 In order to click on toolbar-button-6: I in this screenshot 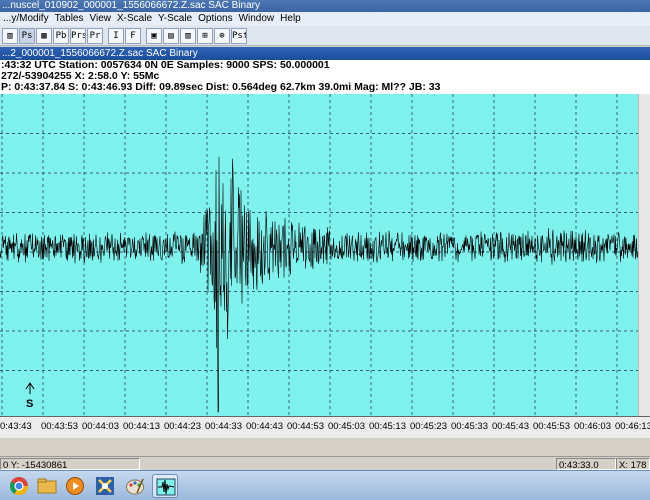, I will do `click(116, 35)`.